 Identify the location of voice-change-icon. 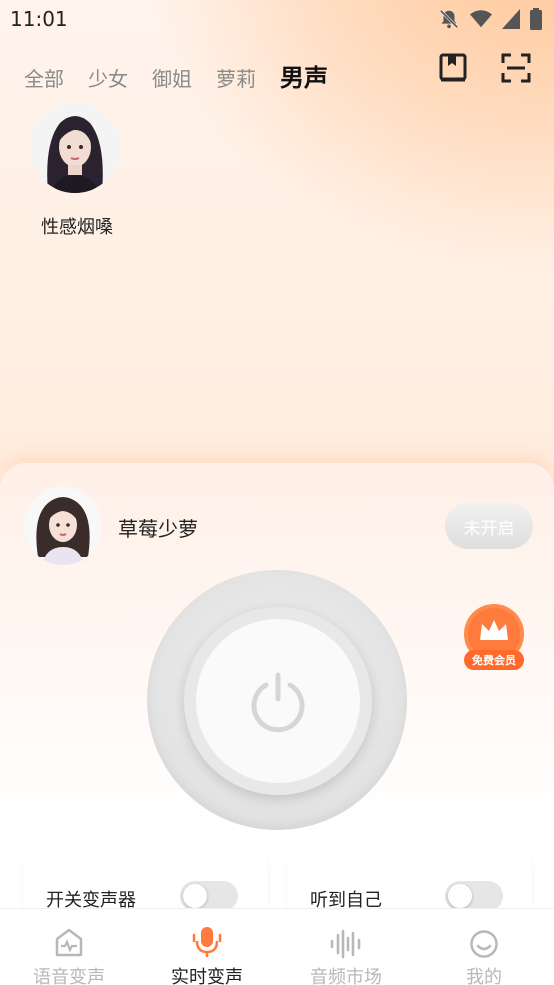
(69, 942).